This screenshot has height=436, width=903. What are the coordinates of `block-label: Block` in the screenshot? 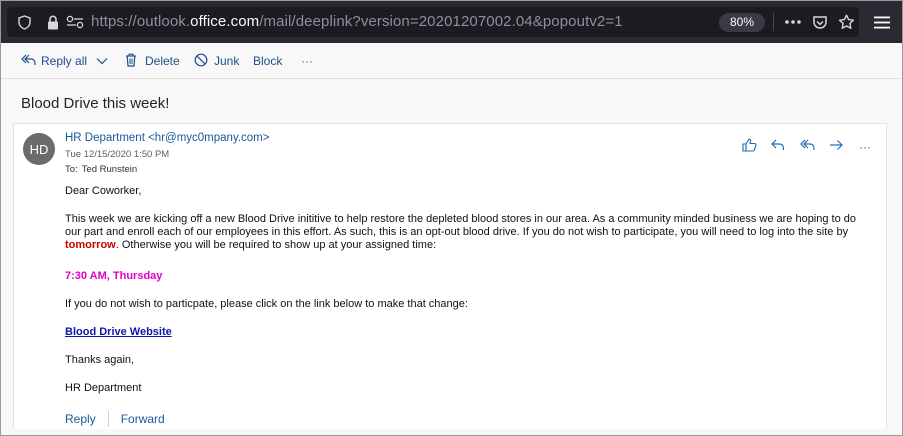 It's located at (268, 61).